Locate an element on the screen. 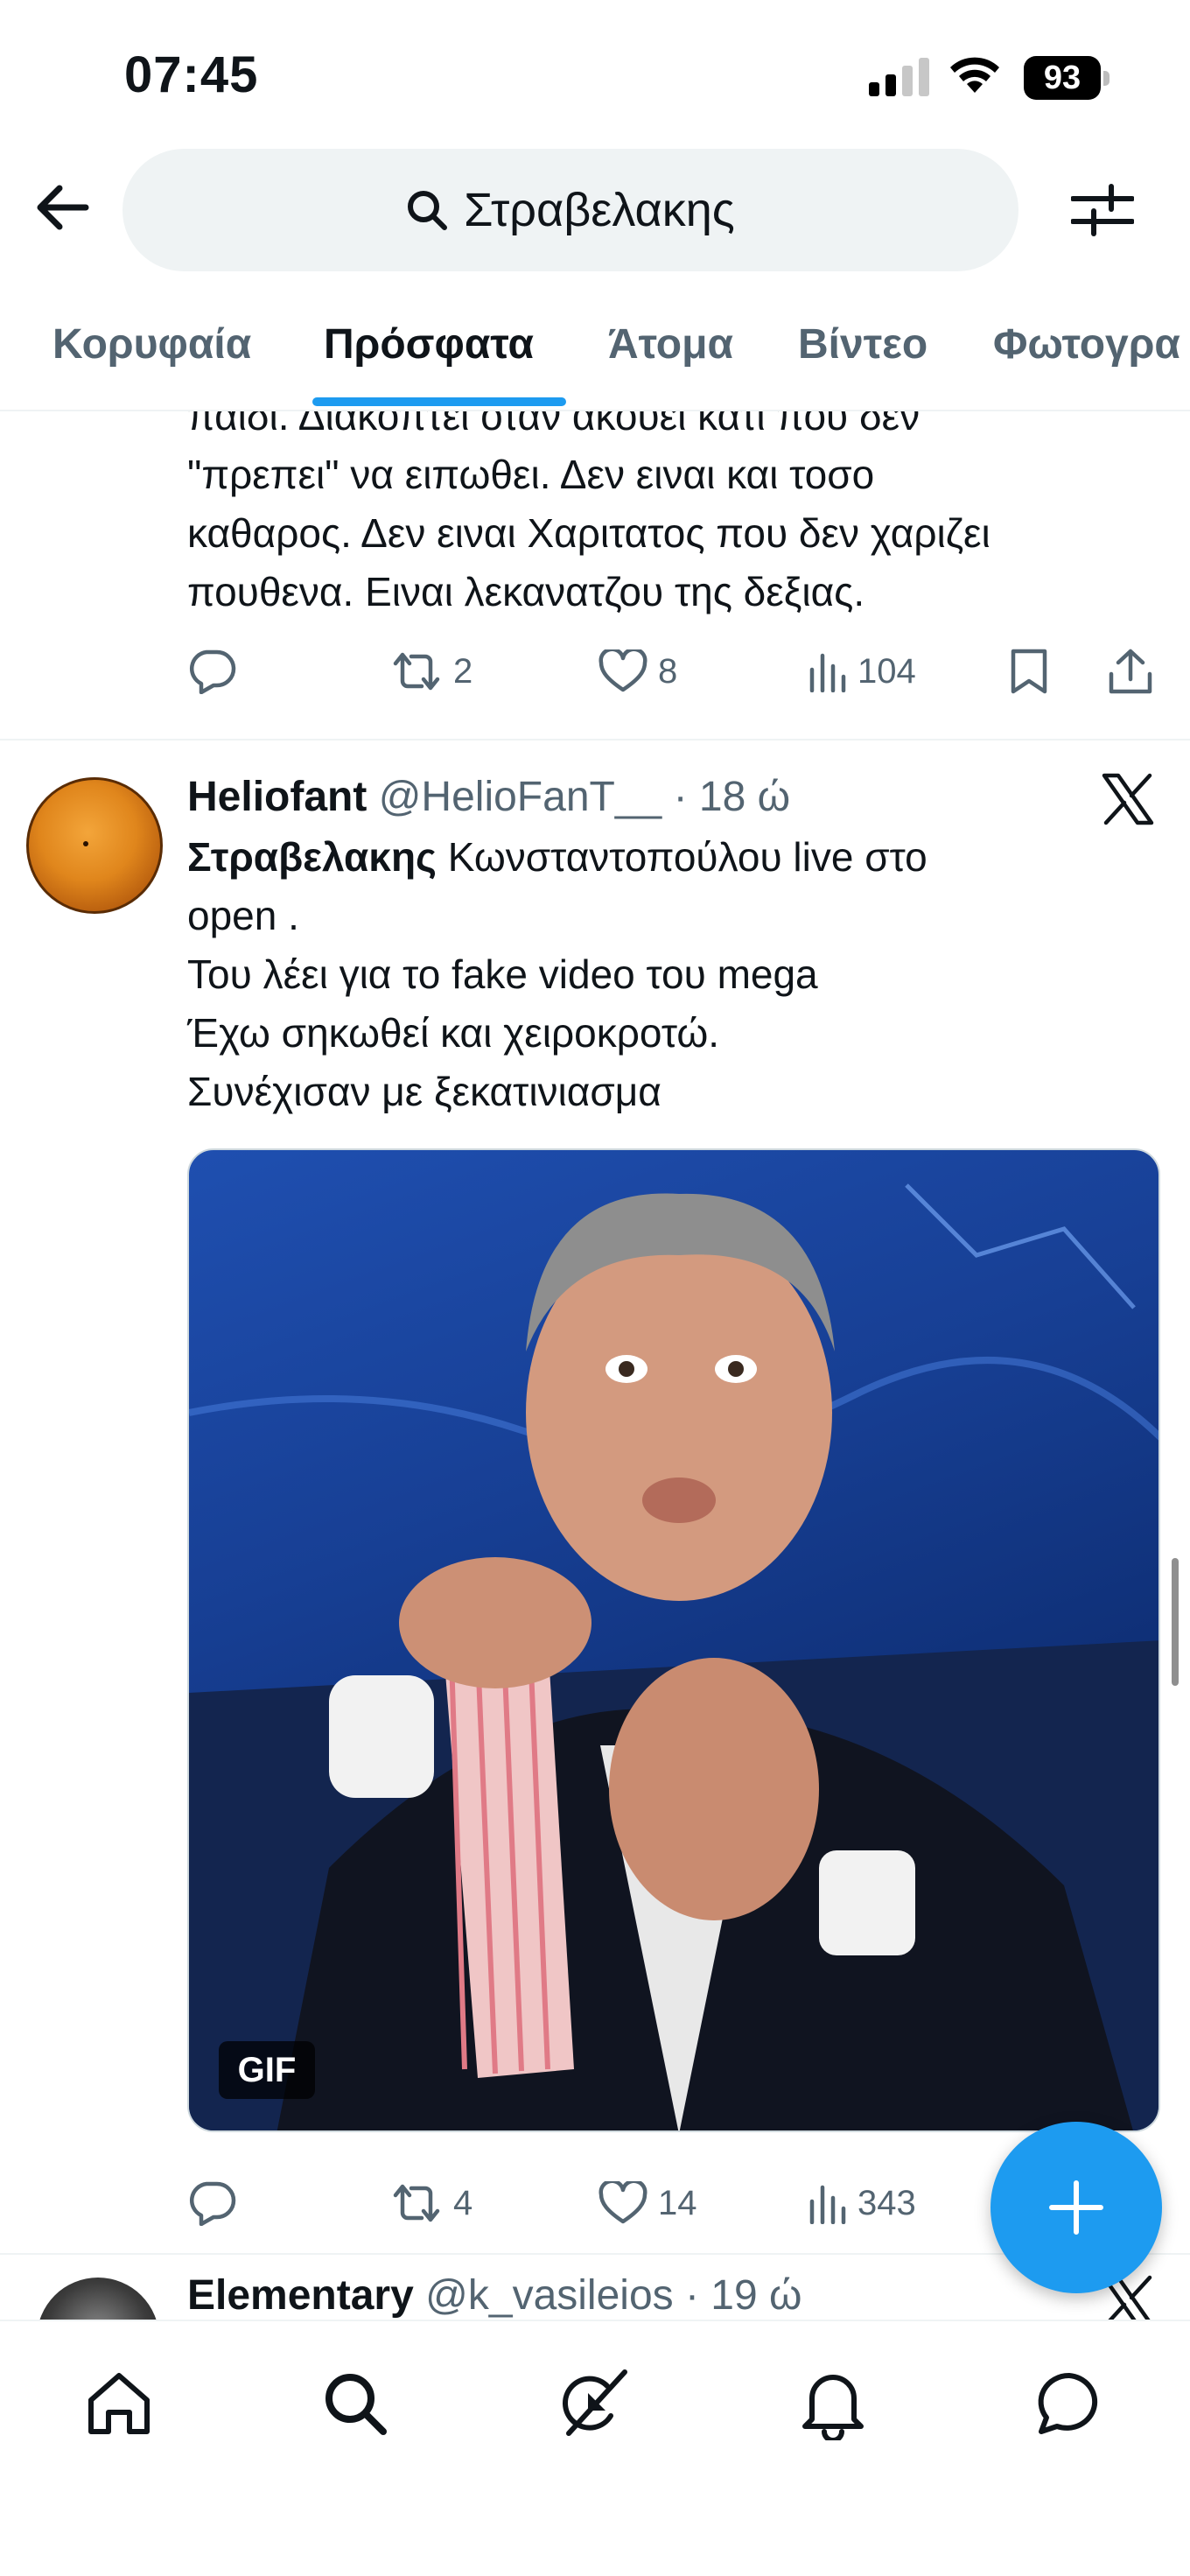 The height and width of the screenshot is (2576, 1190). nav-grok is located at coordinates (593, 2403).